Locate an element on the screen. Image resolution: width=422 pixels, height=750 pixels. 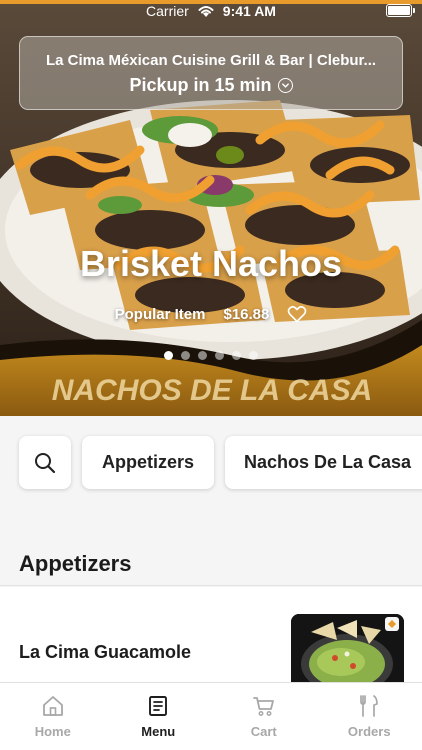
search-icon is located at coordinates (45, 462).